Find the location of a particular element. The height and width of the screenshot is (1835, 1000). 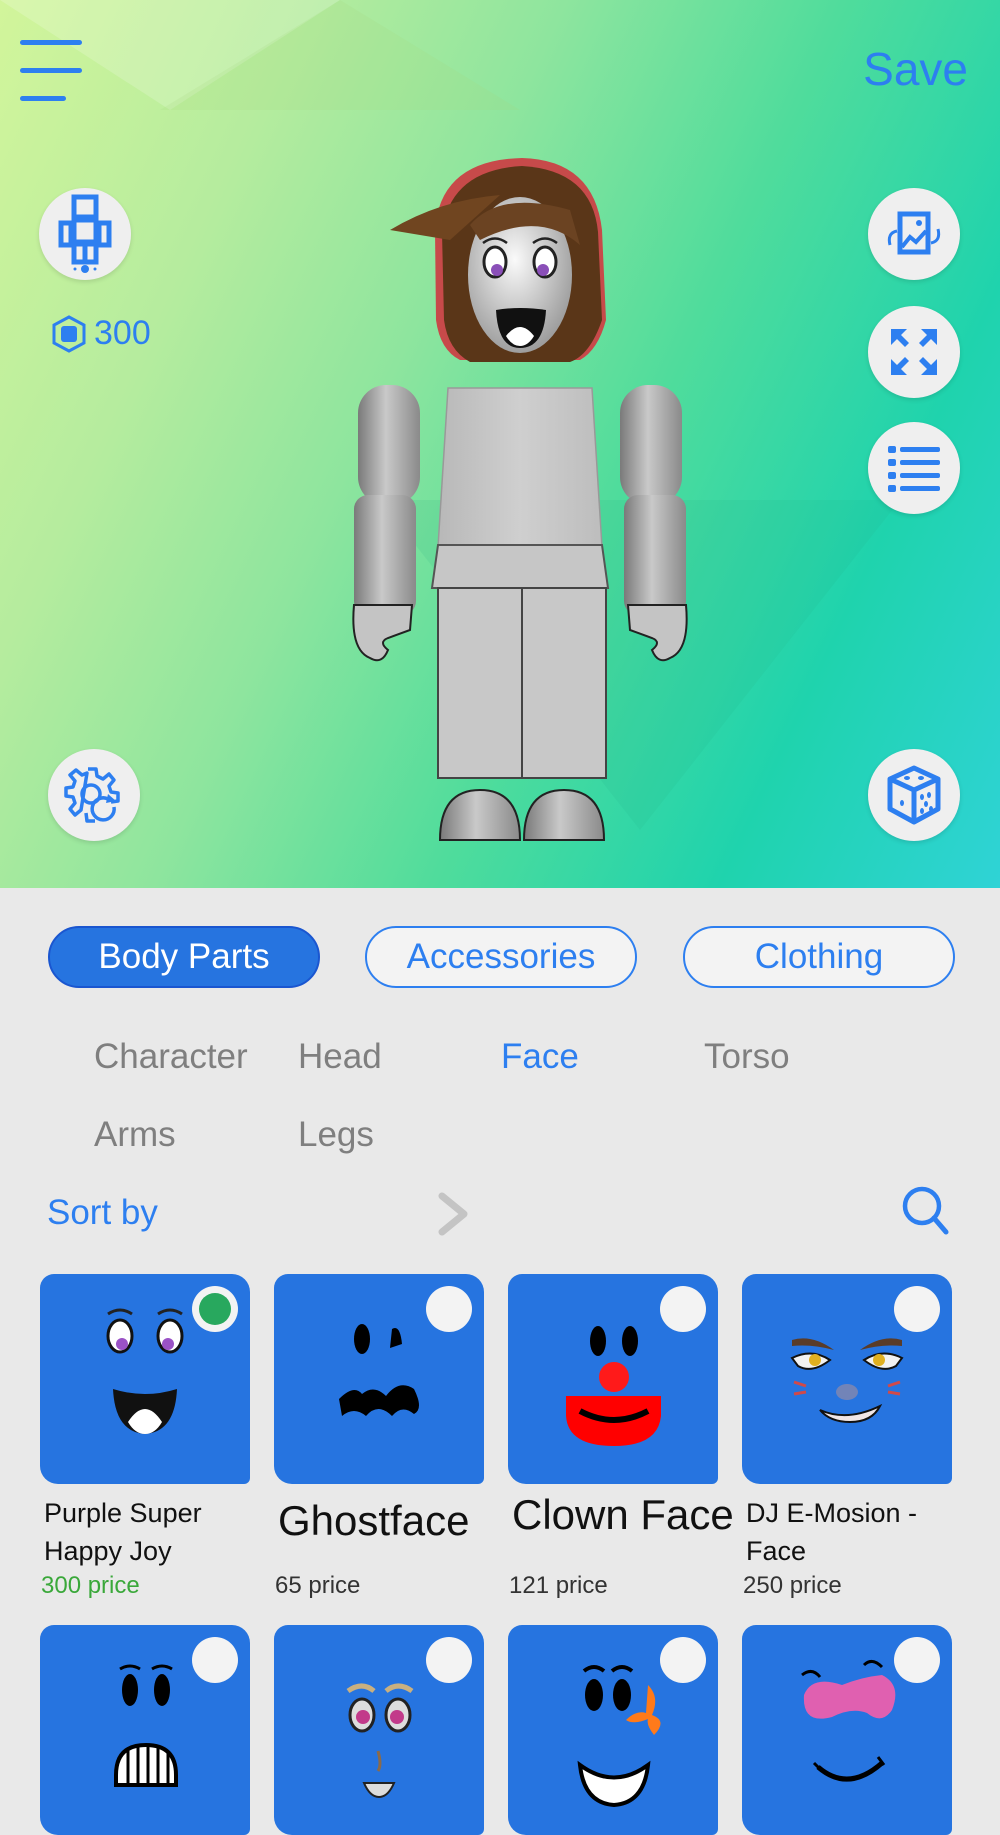

save-button: Save is located at coordinates (915, 69).